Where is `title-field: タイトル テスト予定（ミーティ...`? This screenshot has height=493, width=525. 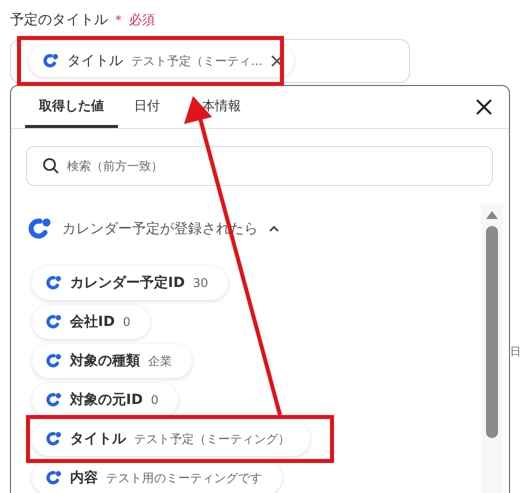
title-field: タイトル テスト予定（ミーティ... is located at coordinates (210, 61).